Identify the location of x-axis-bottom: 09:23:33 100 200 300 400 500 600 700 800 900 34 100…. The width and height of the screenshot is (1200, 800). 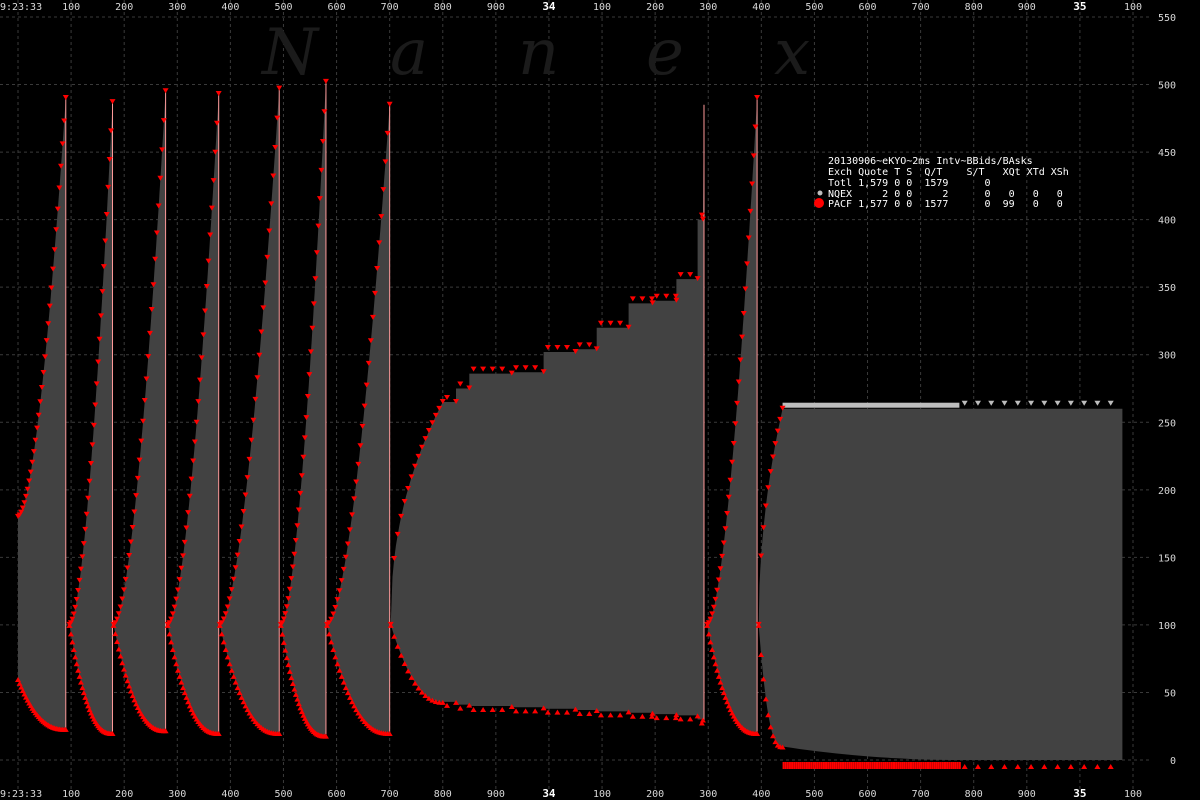
(571, 793).